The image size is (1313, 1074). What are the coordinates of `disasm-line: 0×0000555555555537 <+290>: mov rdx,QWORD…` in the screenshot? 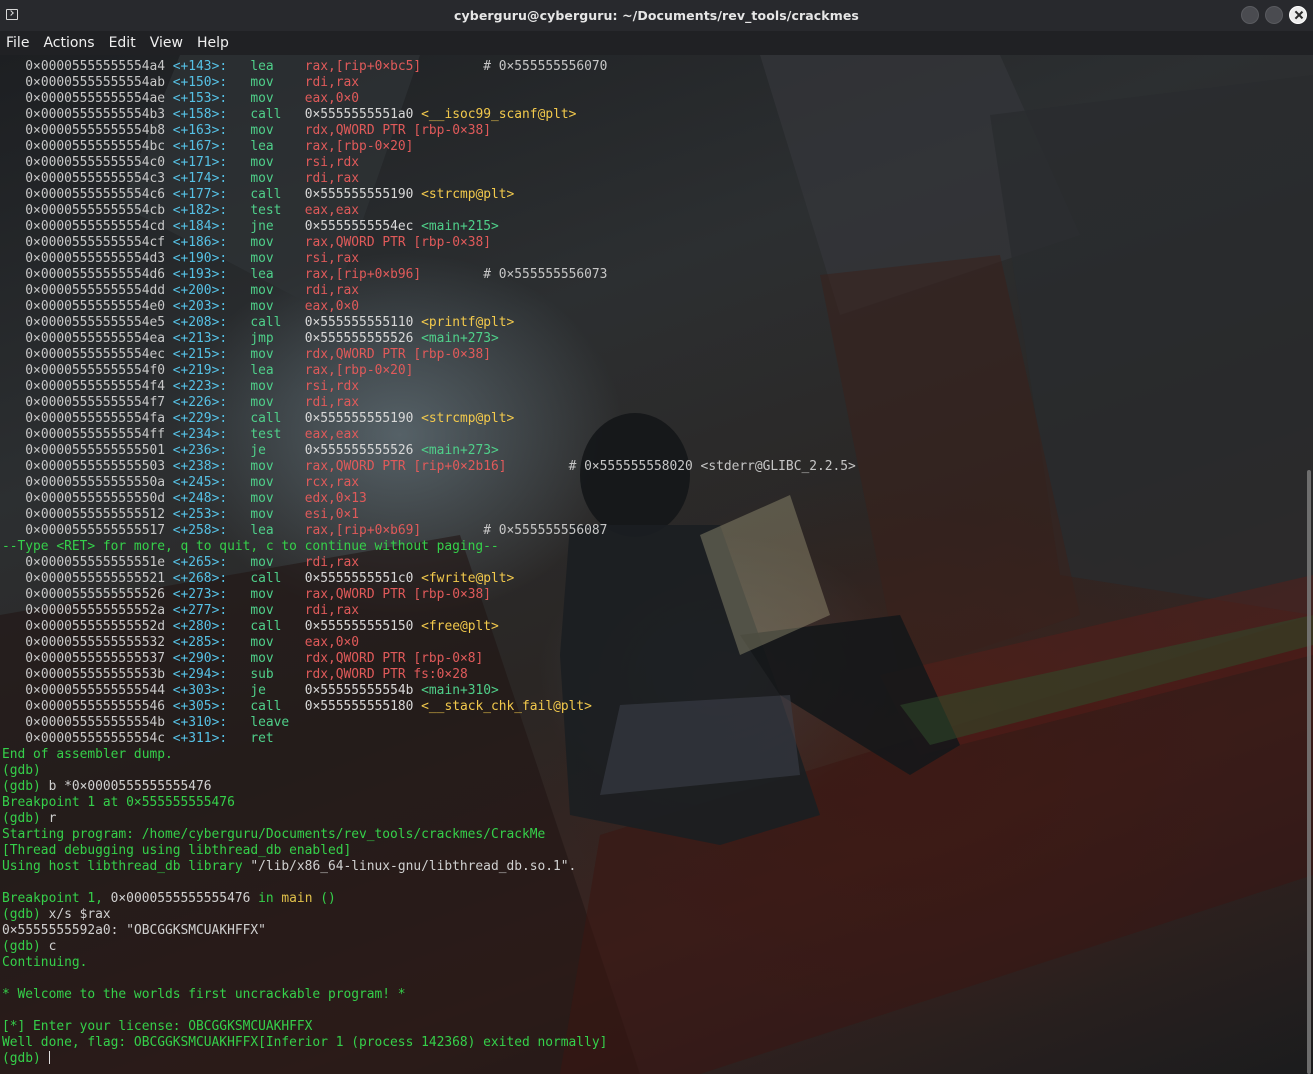 It's located at (254, 658).